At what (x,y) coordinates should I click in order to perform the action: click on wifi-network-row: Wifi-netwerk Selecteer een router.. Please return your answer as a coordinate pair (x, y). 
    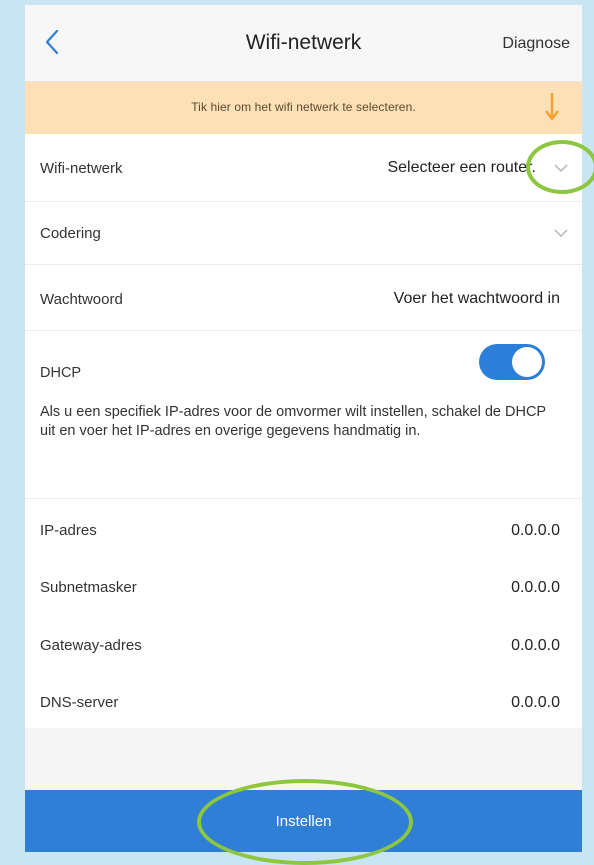
    Looking at the image, I should click on (303, 168).